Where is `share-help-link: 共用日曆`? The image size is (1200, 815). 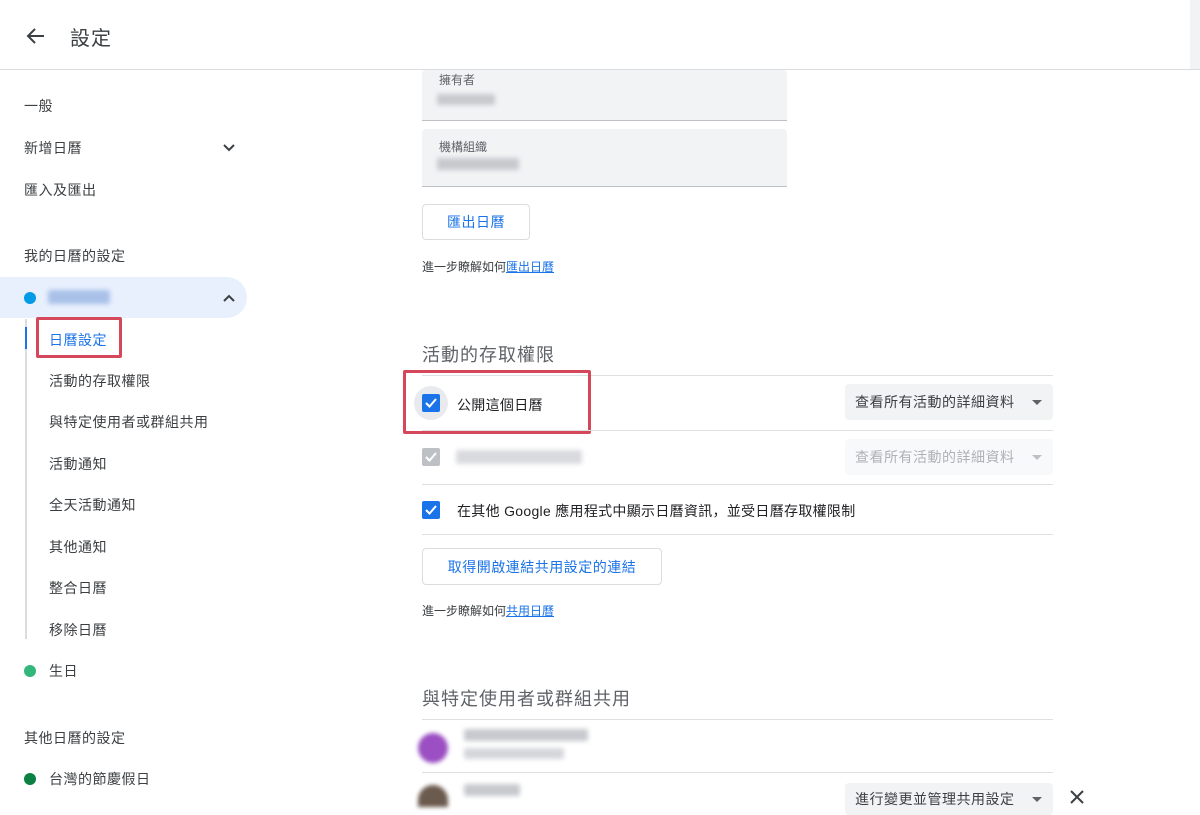 share-help-link: 共用日曆 is located at coordinates (530, 611).